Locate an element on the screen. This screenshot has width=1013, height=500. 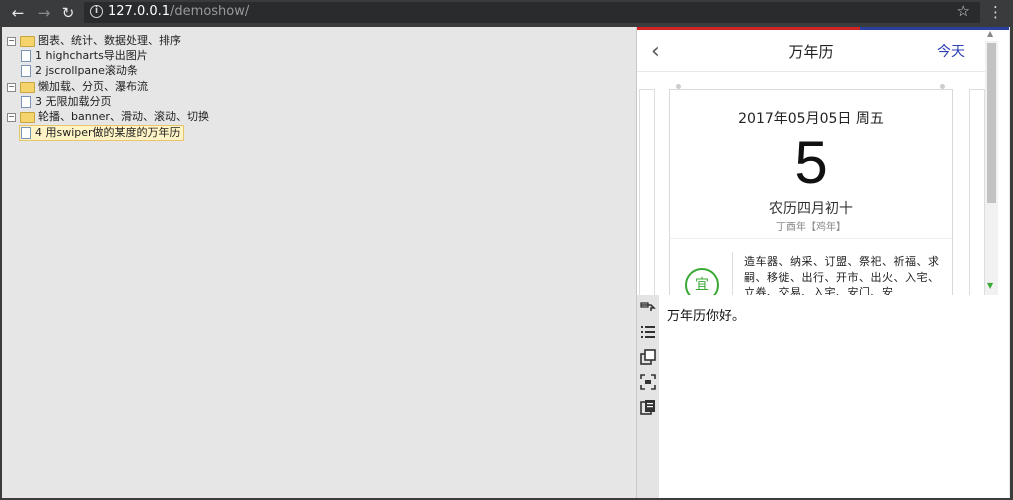
windows-icon is located at coordinates (648, 357).